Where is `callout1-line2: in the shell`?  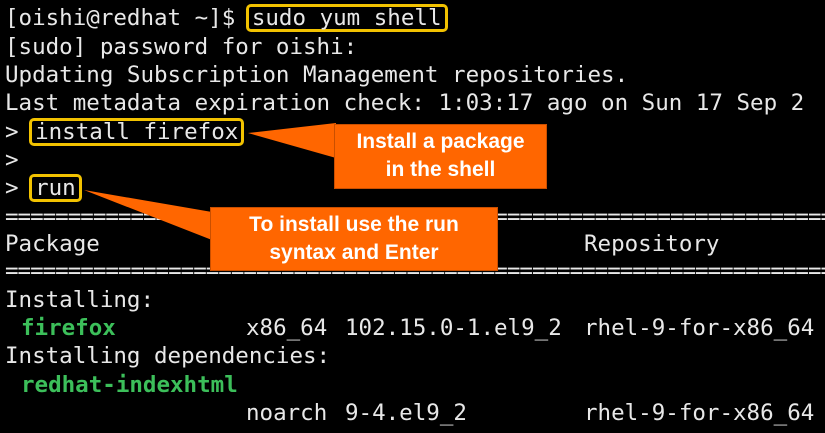 callout1-line2: in the shell is located at coordinates (440, 169).